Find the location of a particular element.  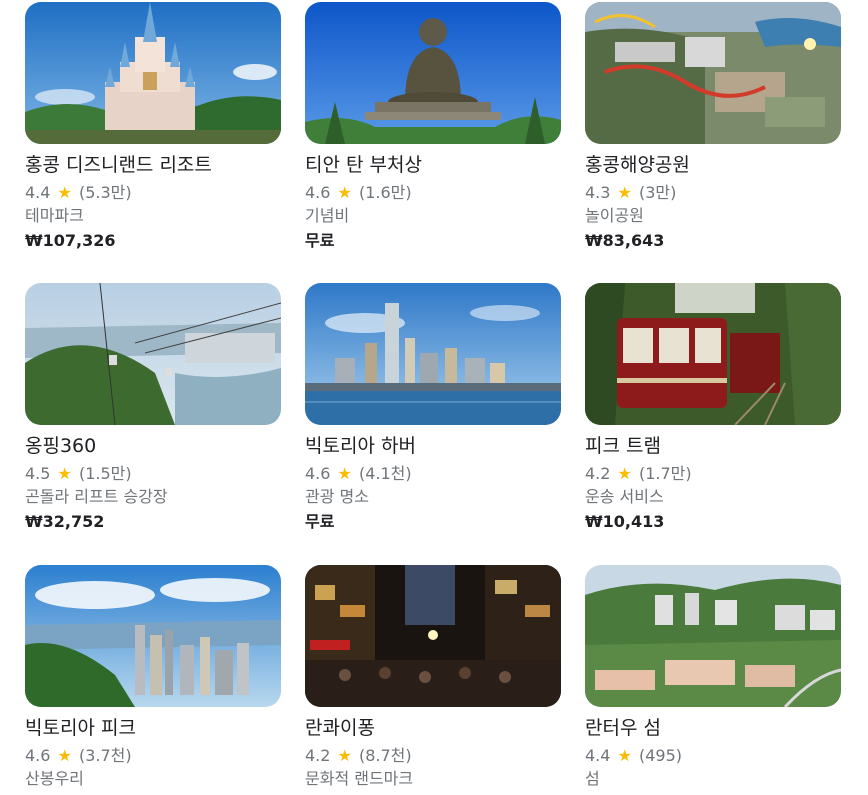

place-title: 티안 탄 부처상 is located at coordinates (433, 165).